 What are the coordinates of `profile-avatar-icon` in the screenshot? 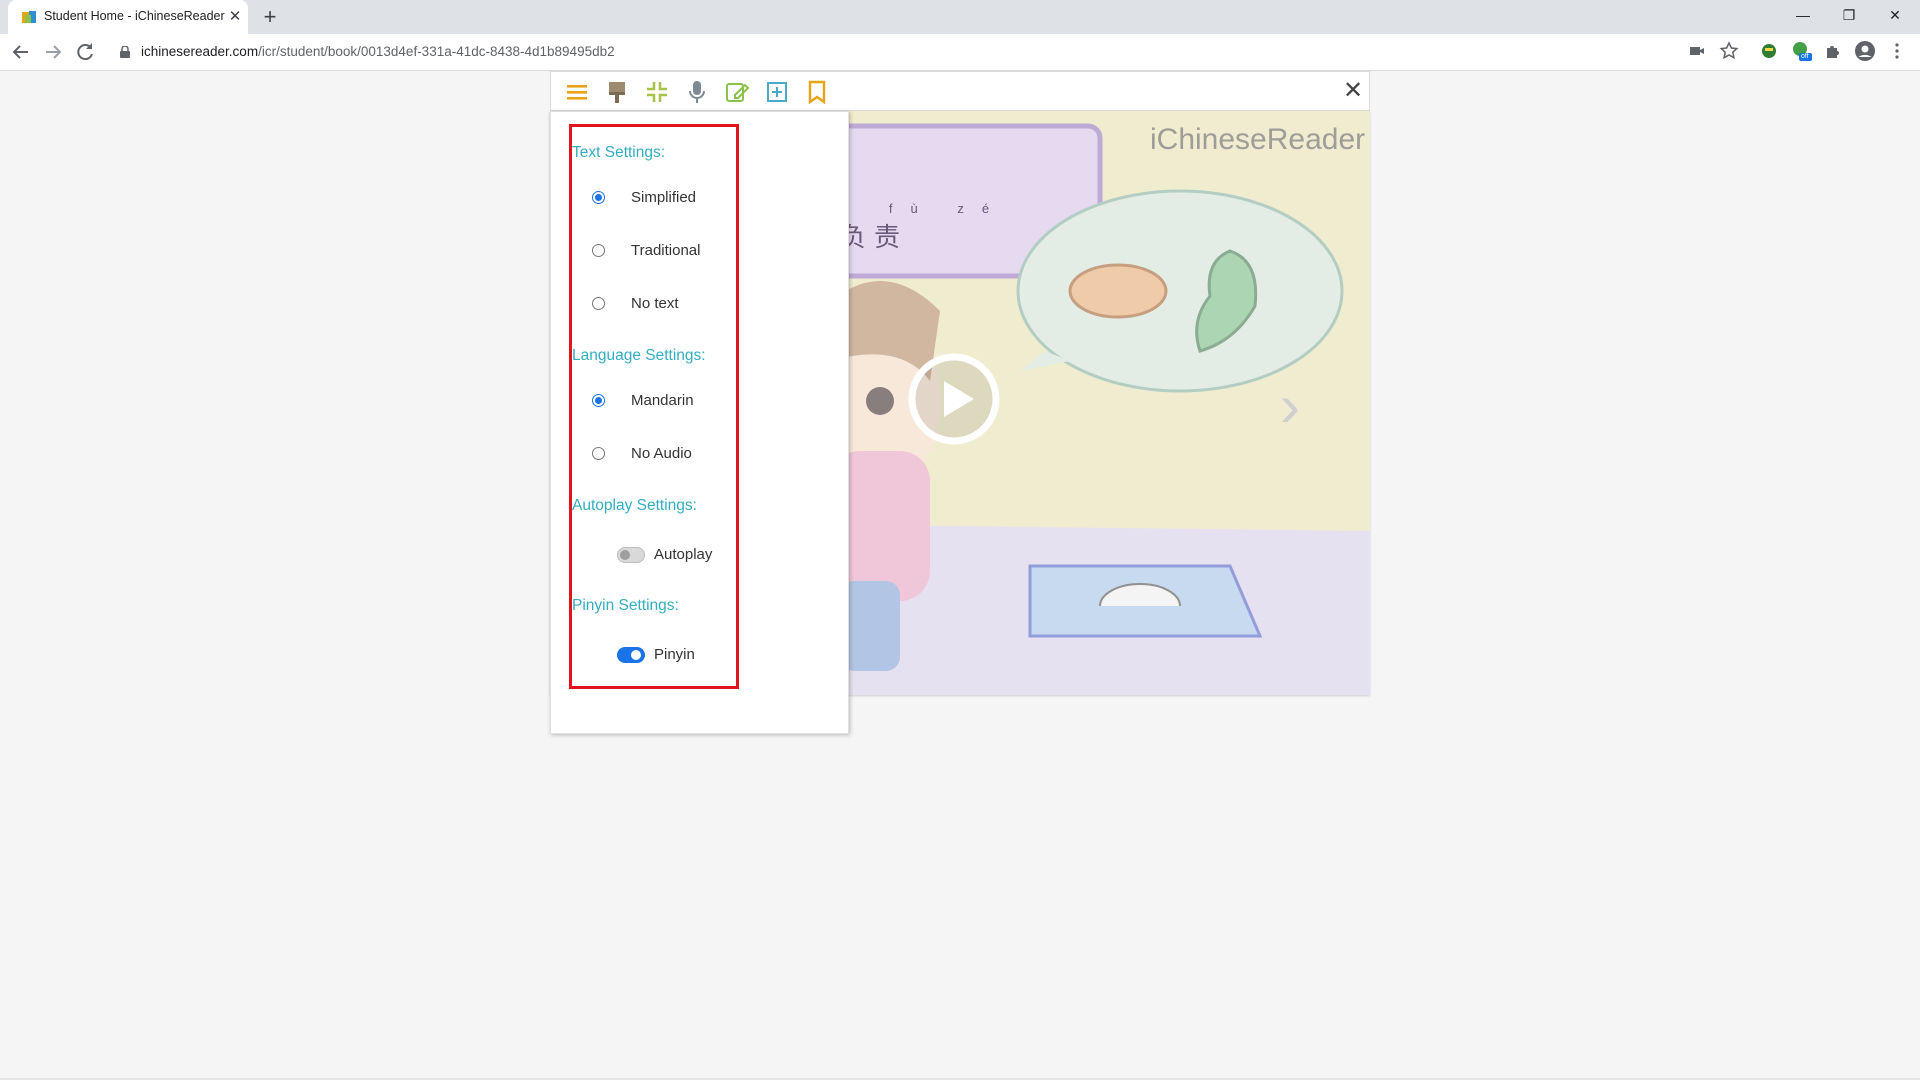 It's located at (1865, 51).